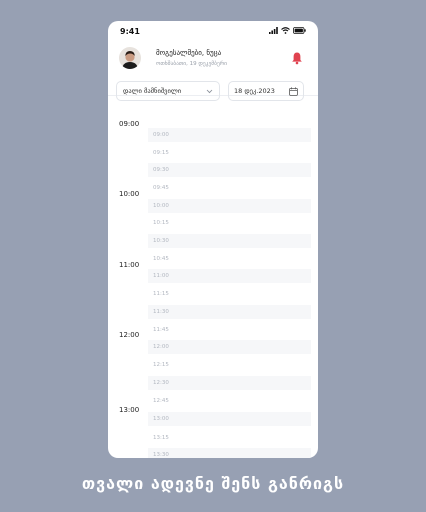 The height and width of the screenshot is (512, 426). Describe the element at coordinates (229, 330) in the screenshot. I see `time-slot: 11:45` at that location.